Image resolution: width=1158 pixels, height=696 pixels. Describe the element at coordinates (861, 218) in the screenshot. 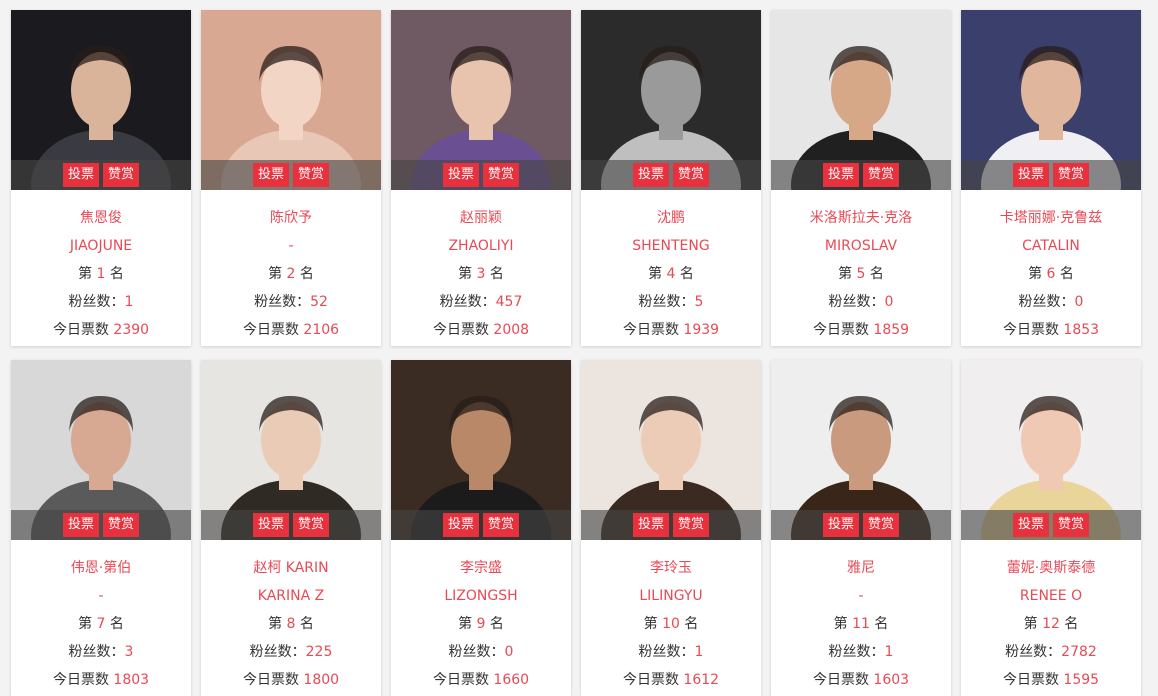

I see `person-name: 米洛斯拉夫·克洛` at that location.